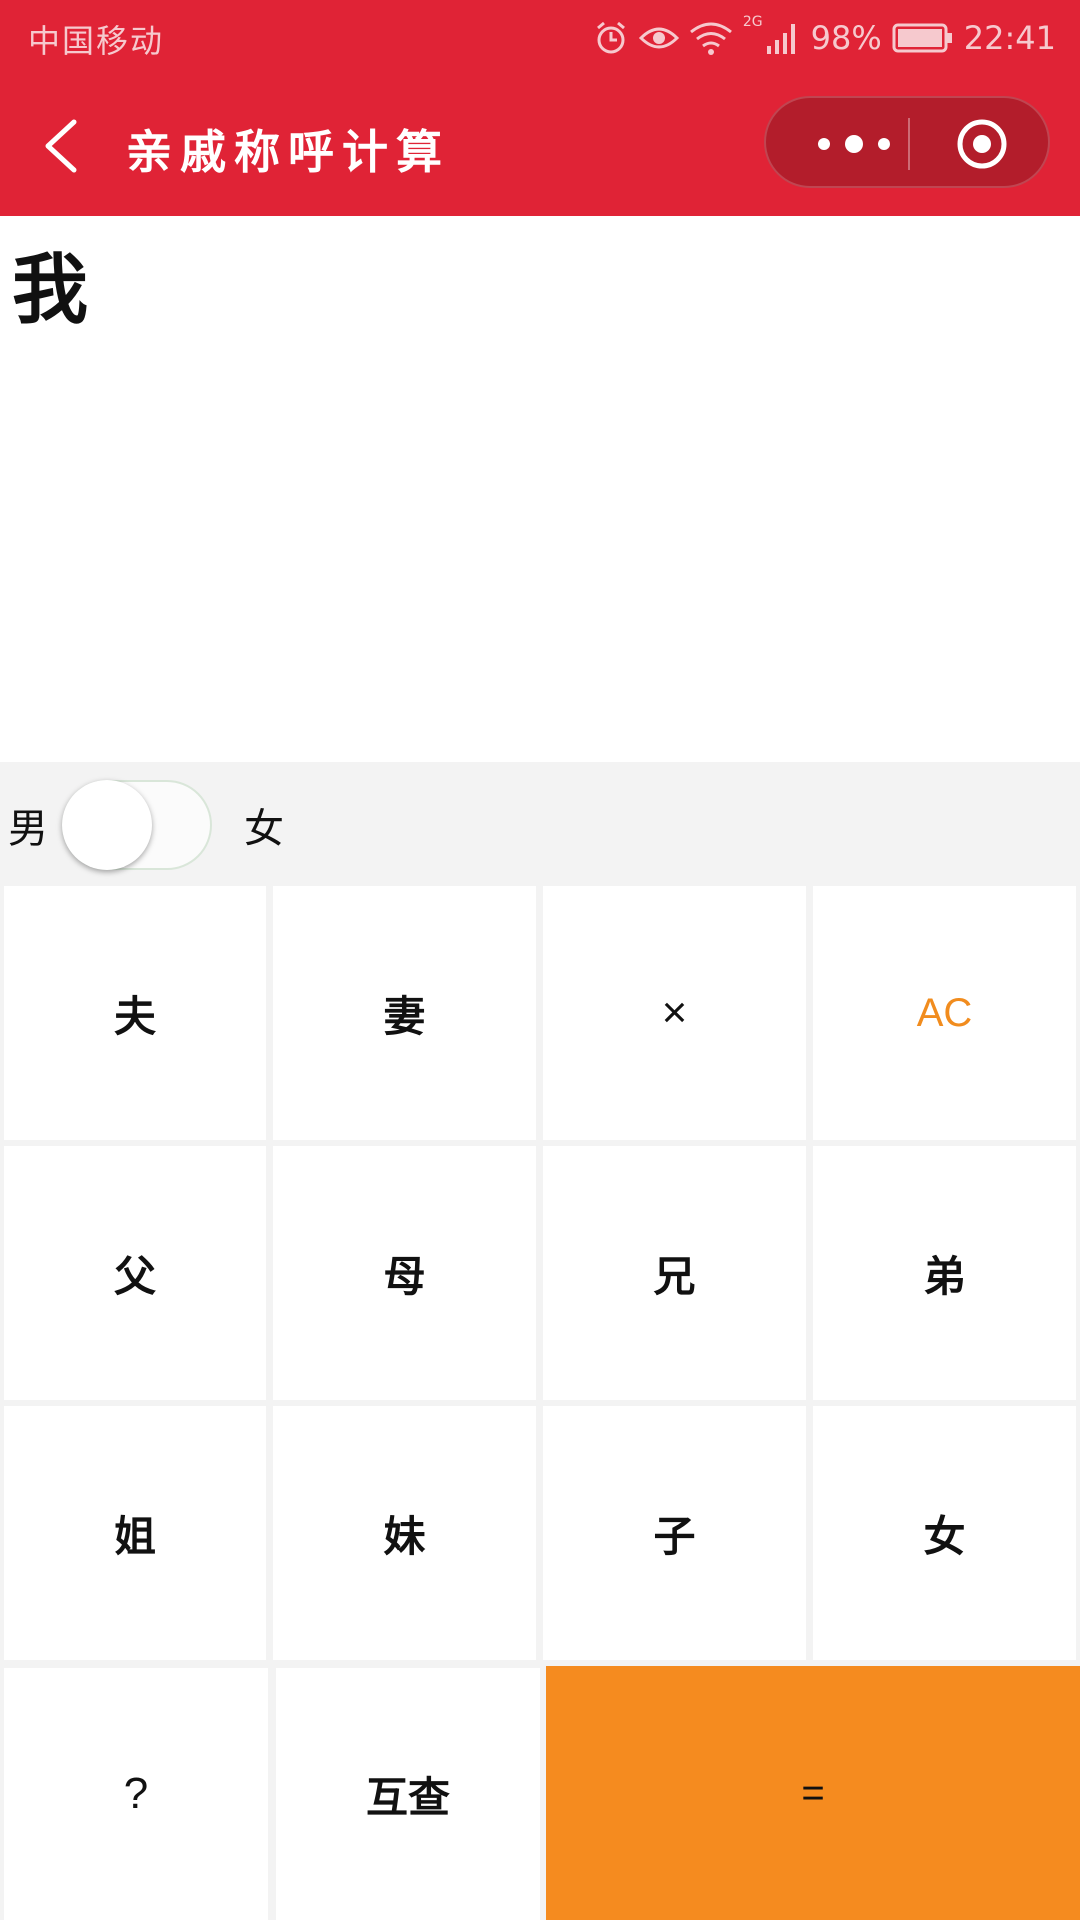  I want to click on battery-icon, so click(922, 38).